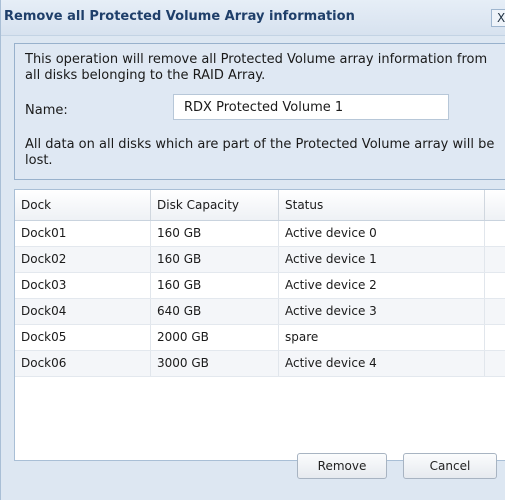  I want to click on close-icon: X, so click(498, 18).